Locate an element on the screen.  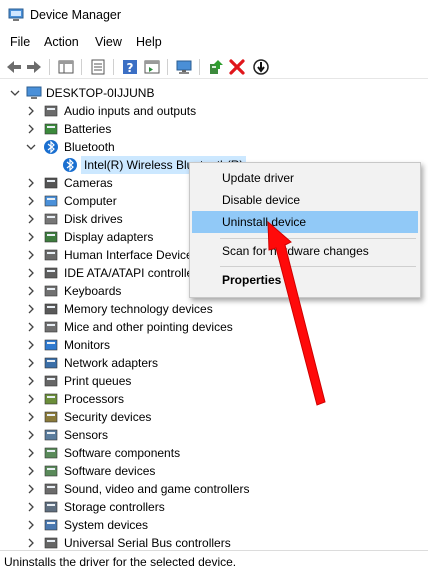
tree-item-label: Sensors is located at coordinates (86, 435).